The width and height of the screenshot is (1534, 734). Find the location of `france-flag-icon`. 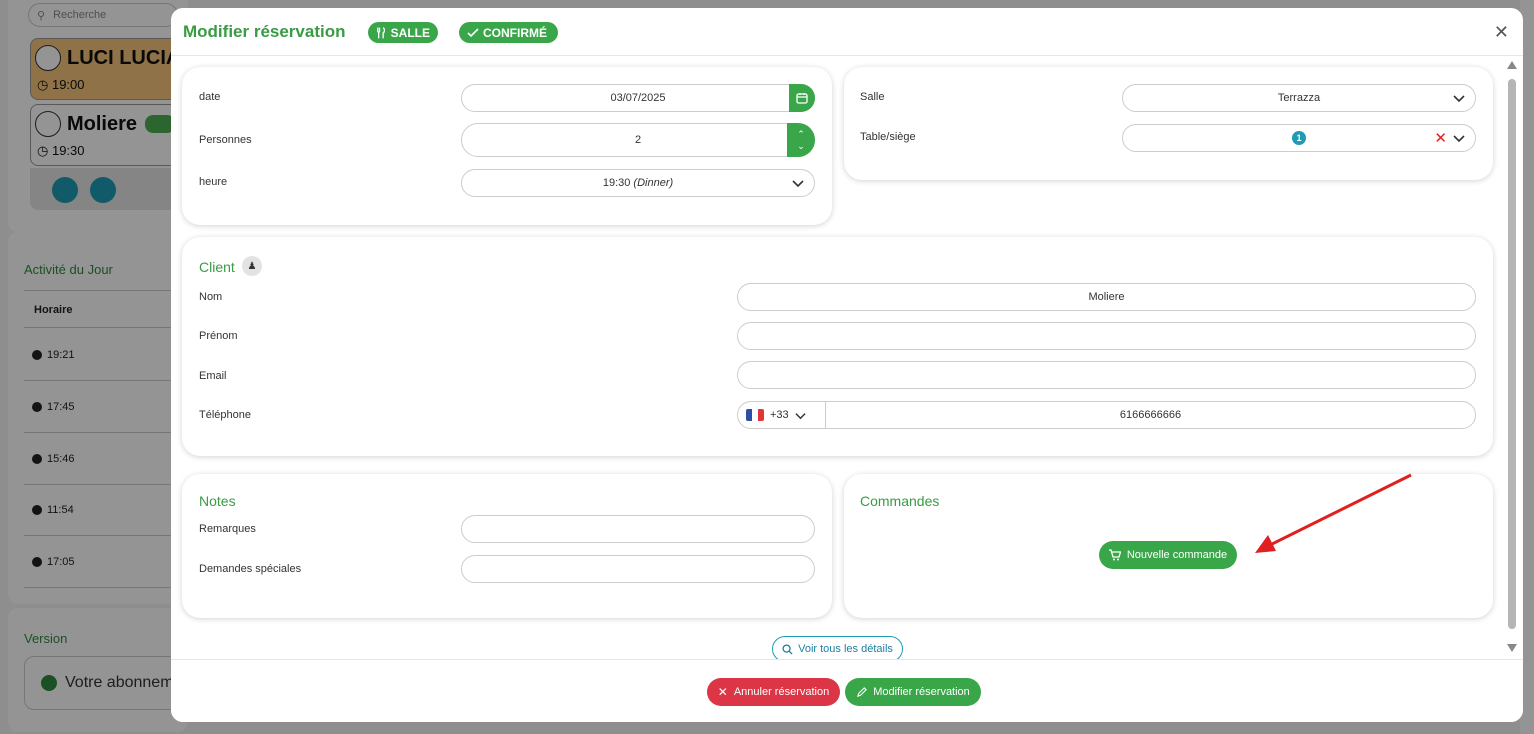

france-flag-icon is located at coordinates (755, 415).